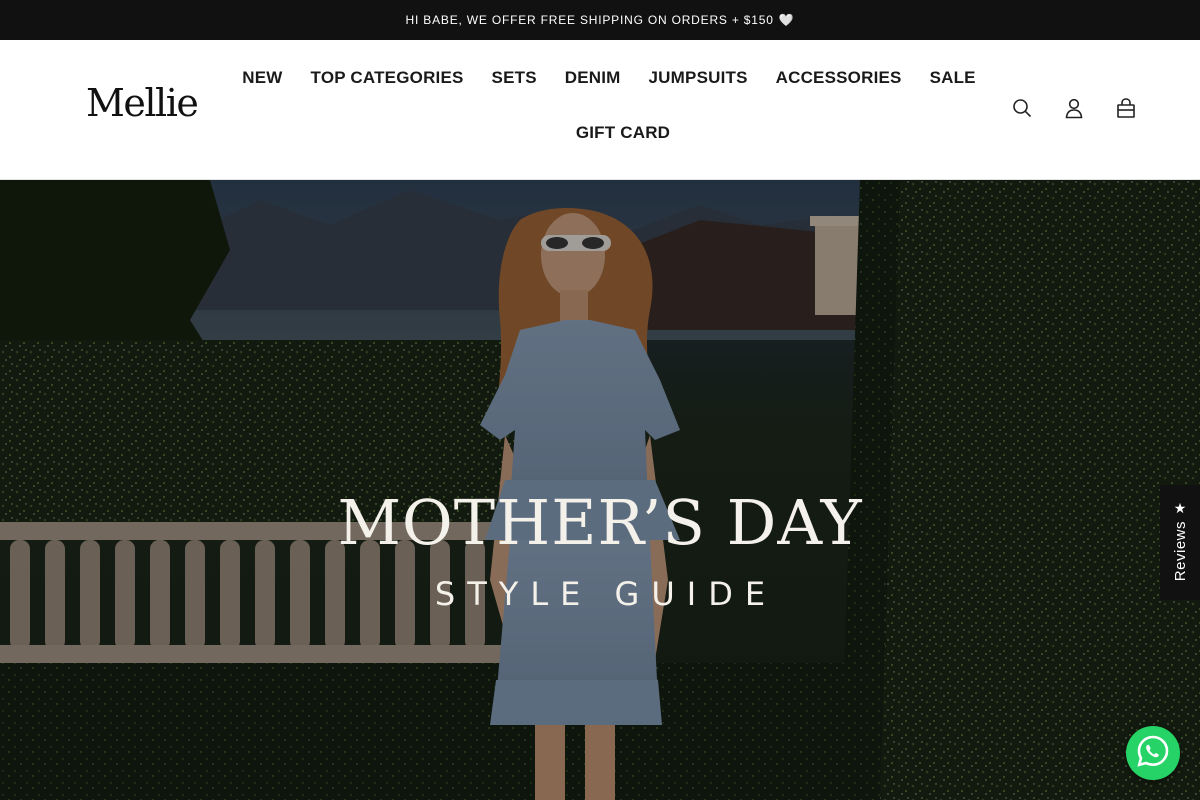  Describe the element at coordinates (1126, 108) in the screenshot. I see `cart-icon` at that location.